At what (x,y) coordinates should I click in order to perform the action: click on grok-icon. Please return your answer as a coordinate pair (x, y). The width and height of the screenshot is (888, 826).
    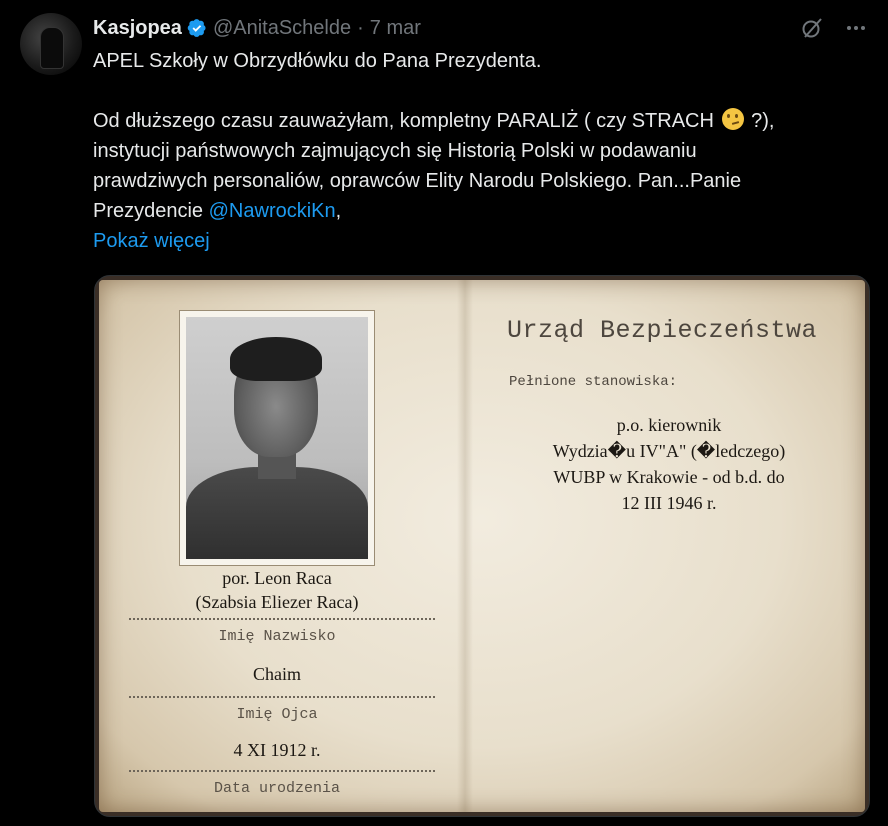
    Looking at the image, I should click on (812, 28).